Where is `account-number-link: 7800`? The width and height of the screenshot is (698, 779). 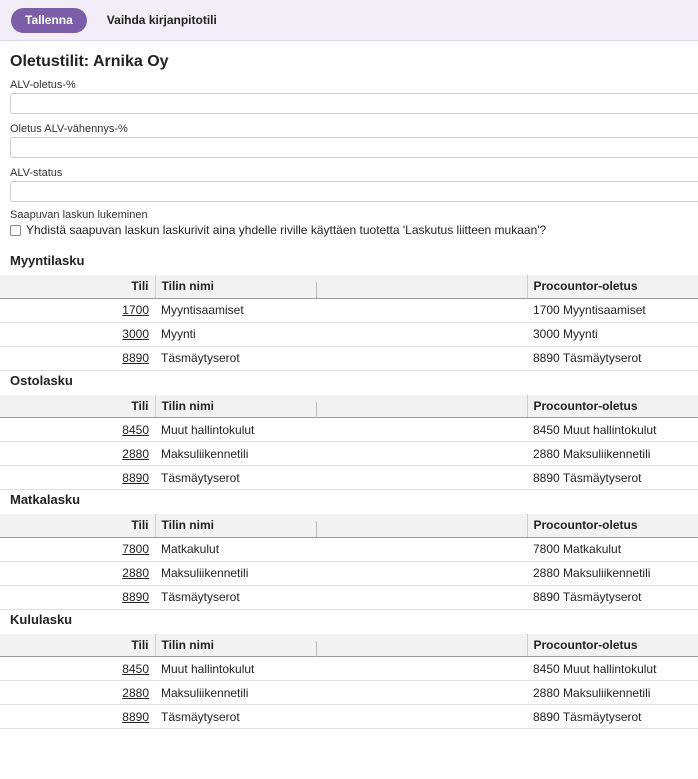 account-number-link: 7800 is located at coordinates (135, 549).